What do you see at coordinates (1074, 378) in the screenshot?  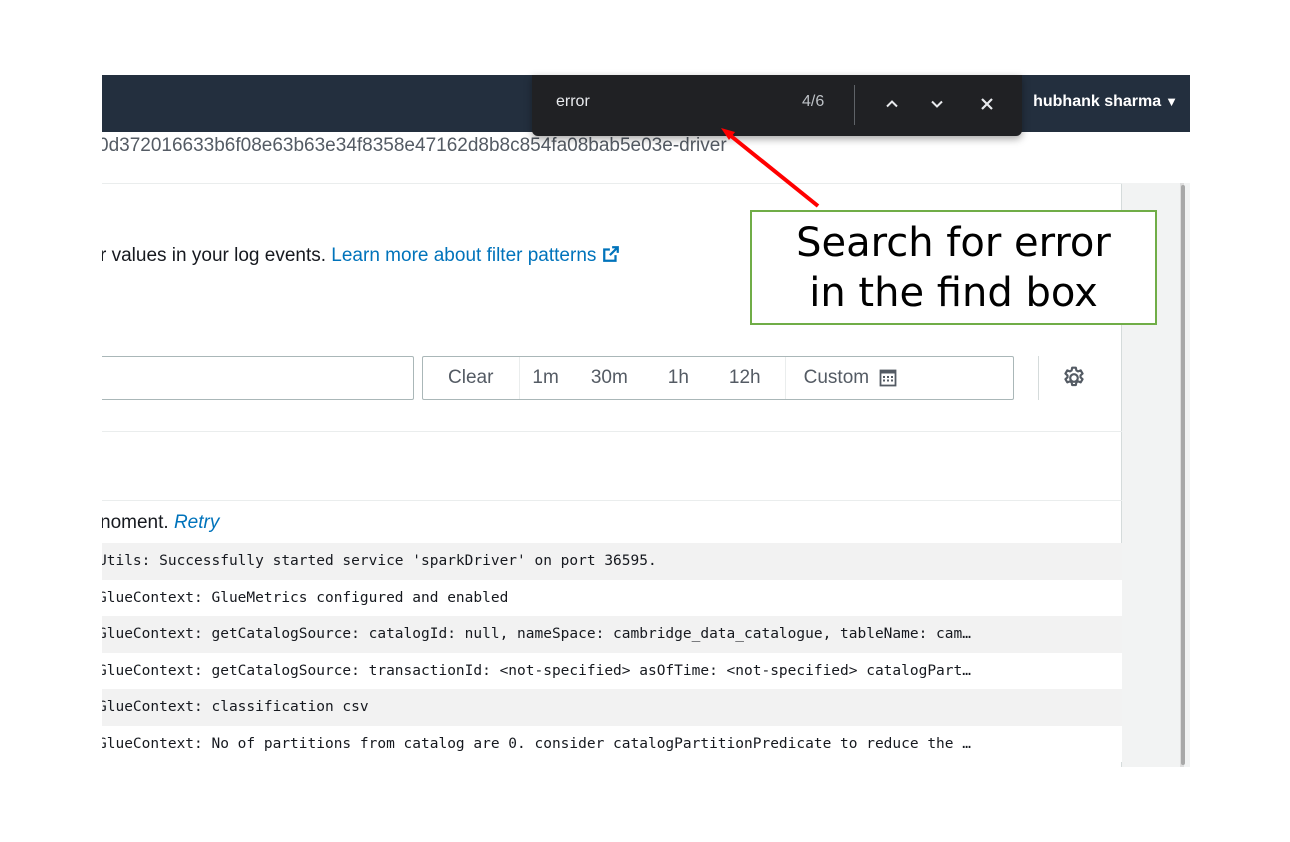 I see `gear-icon` at bounding box center [1074, 378].